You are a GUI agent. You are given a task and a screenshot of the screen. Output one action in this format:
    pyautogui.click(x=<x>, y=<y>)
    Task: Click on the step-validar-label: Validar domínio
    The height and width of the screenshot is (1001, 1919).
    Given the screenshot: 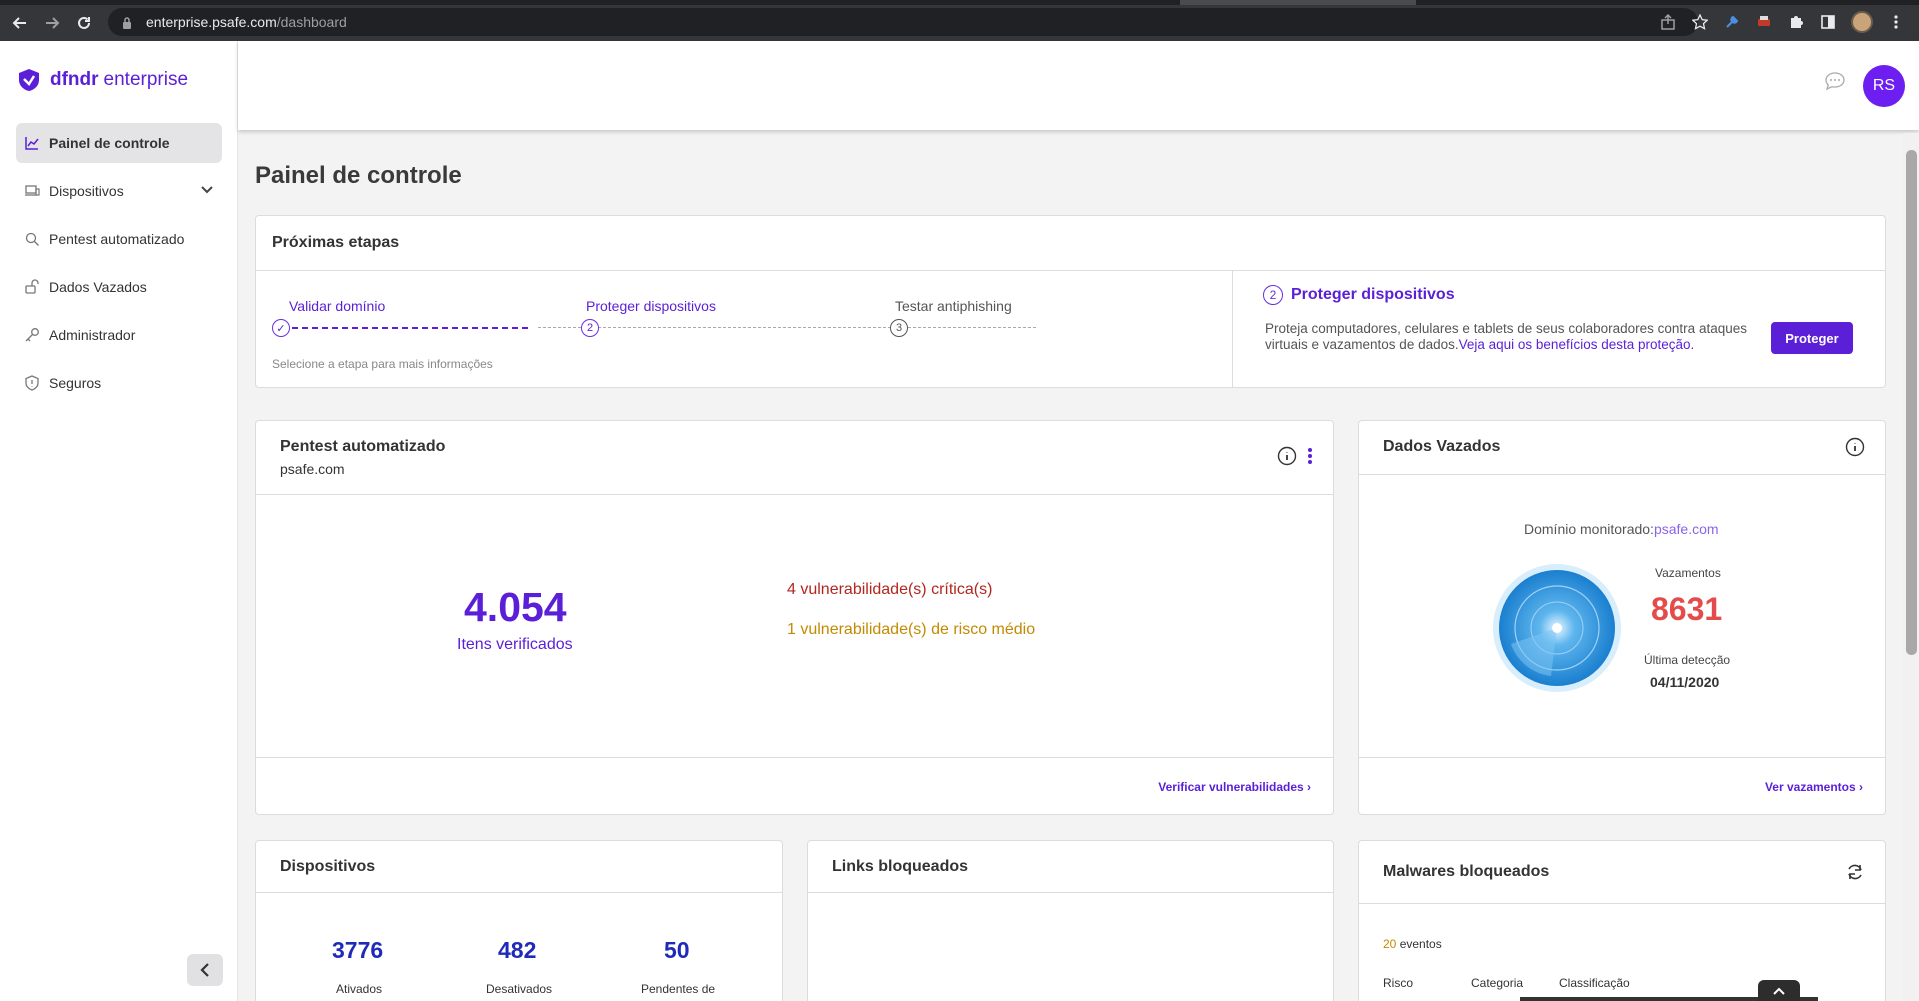 What is the action you would take?
    pyautogui.click(x=337, y=306)
    